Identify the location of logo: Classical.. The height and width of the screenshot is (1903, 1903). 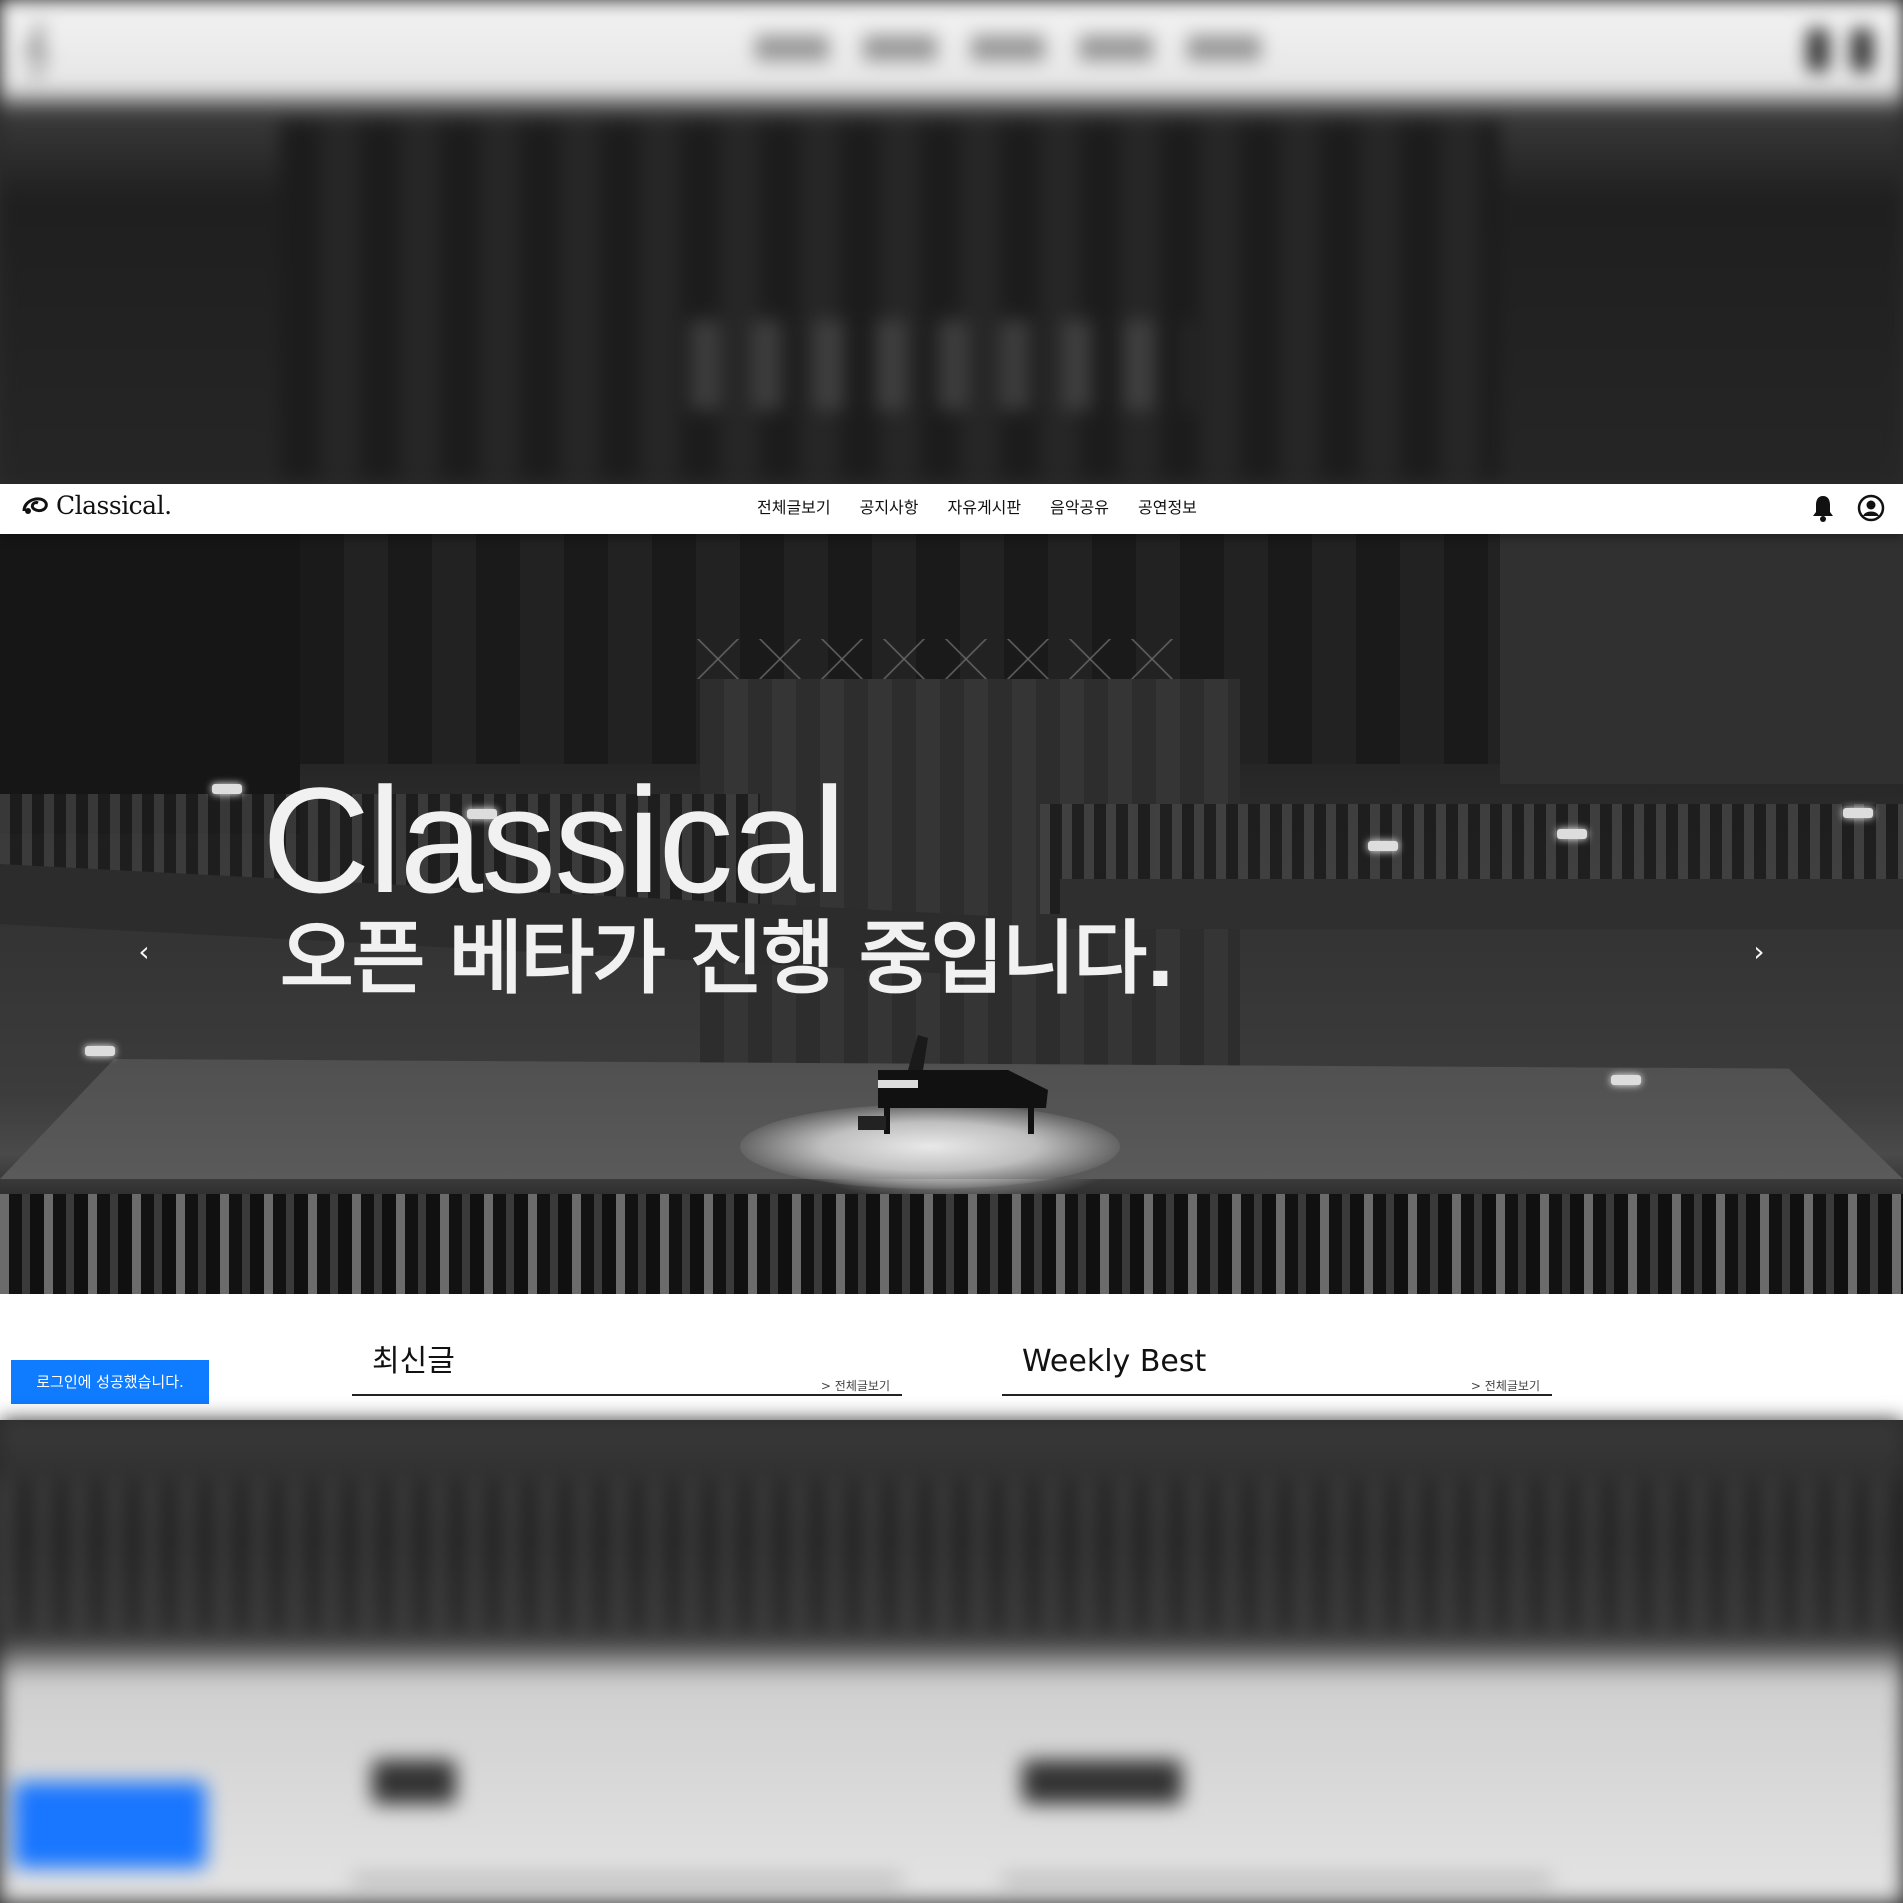
(96, 506).